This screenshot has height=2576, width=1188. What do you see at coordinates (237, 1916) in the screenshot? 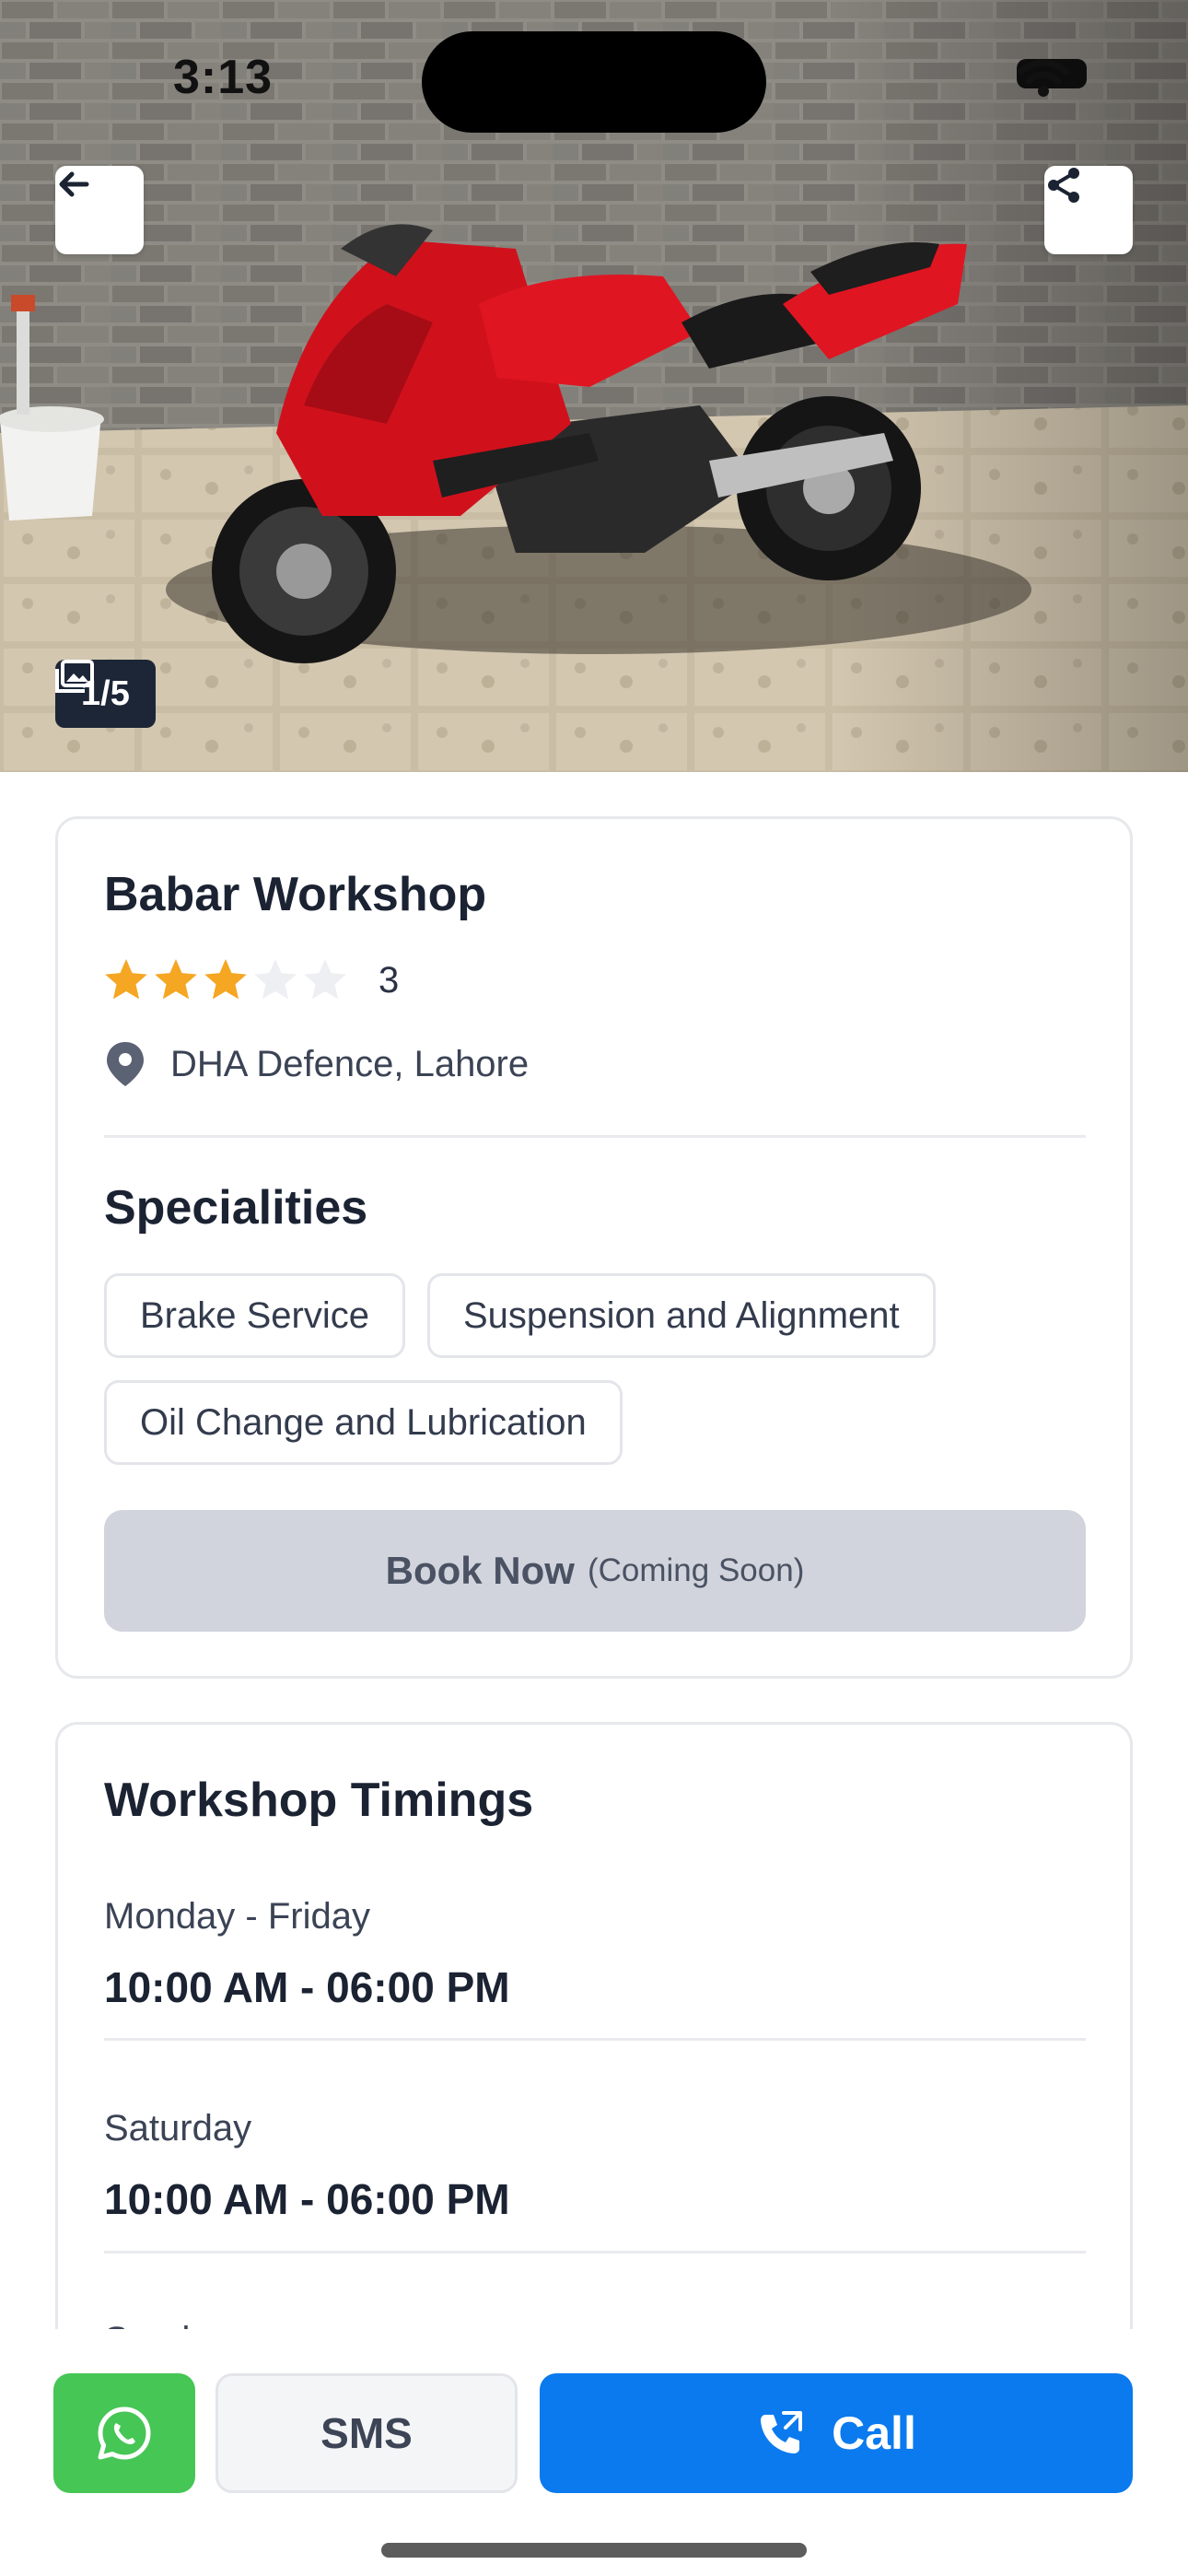
I see `timing-day: Monday - Friday` at bounding box center [237, 1916].